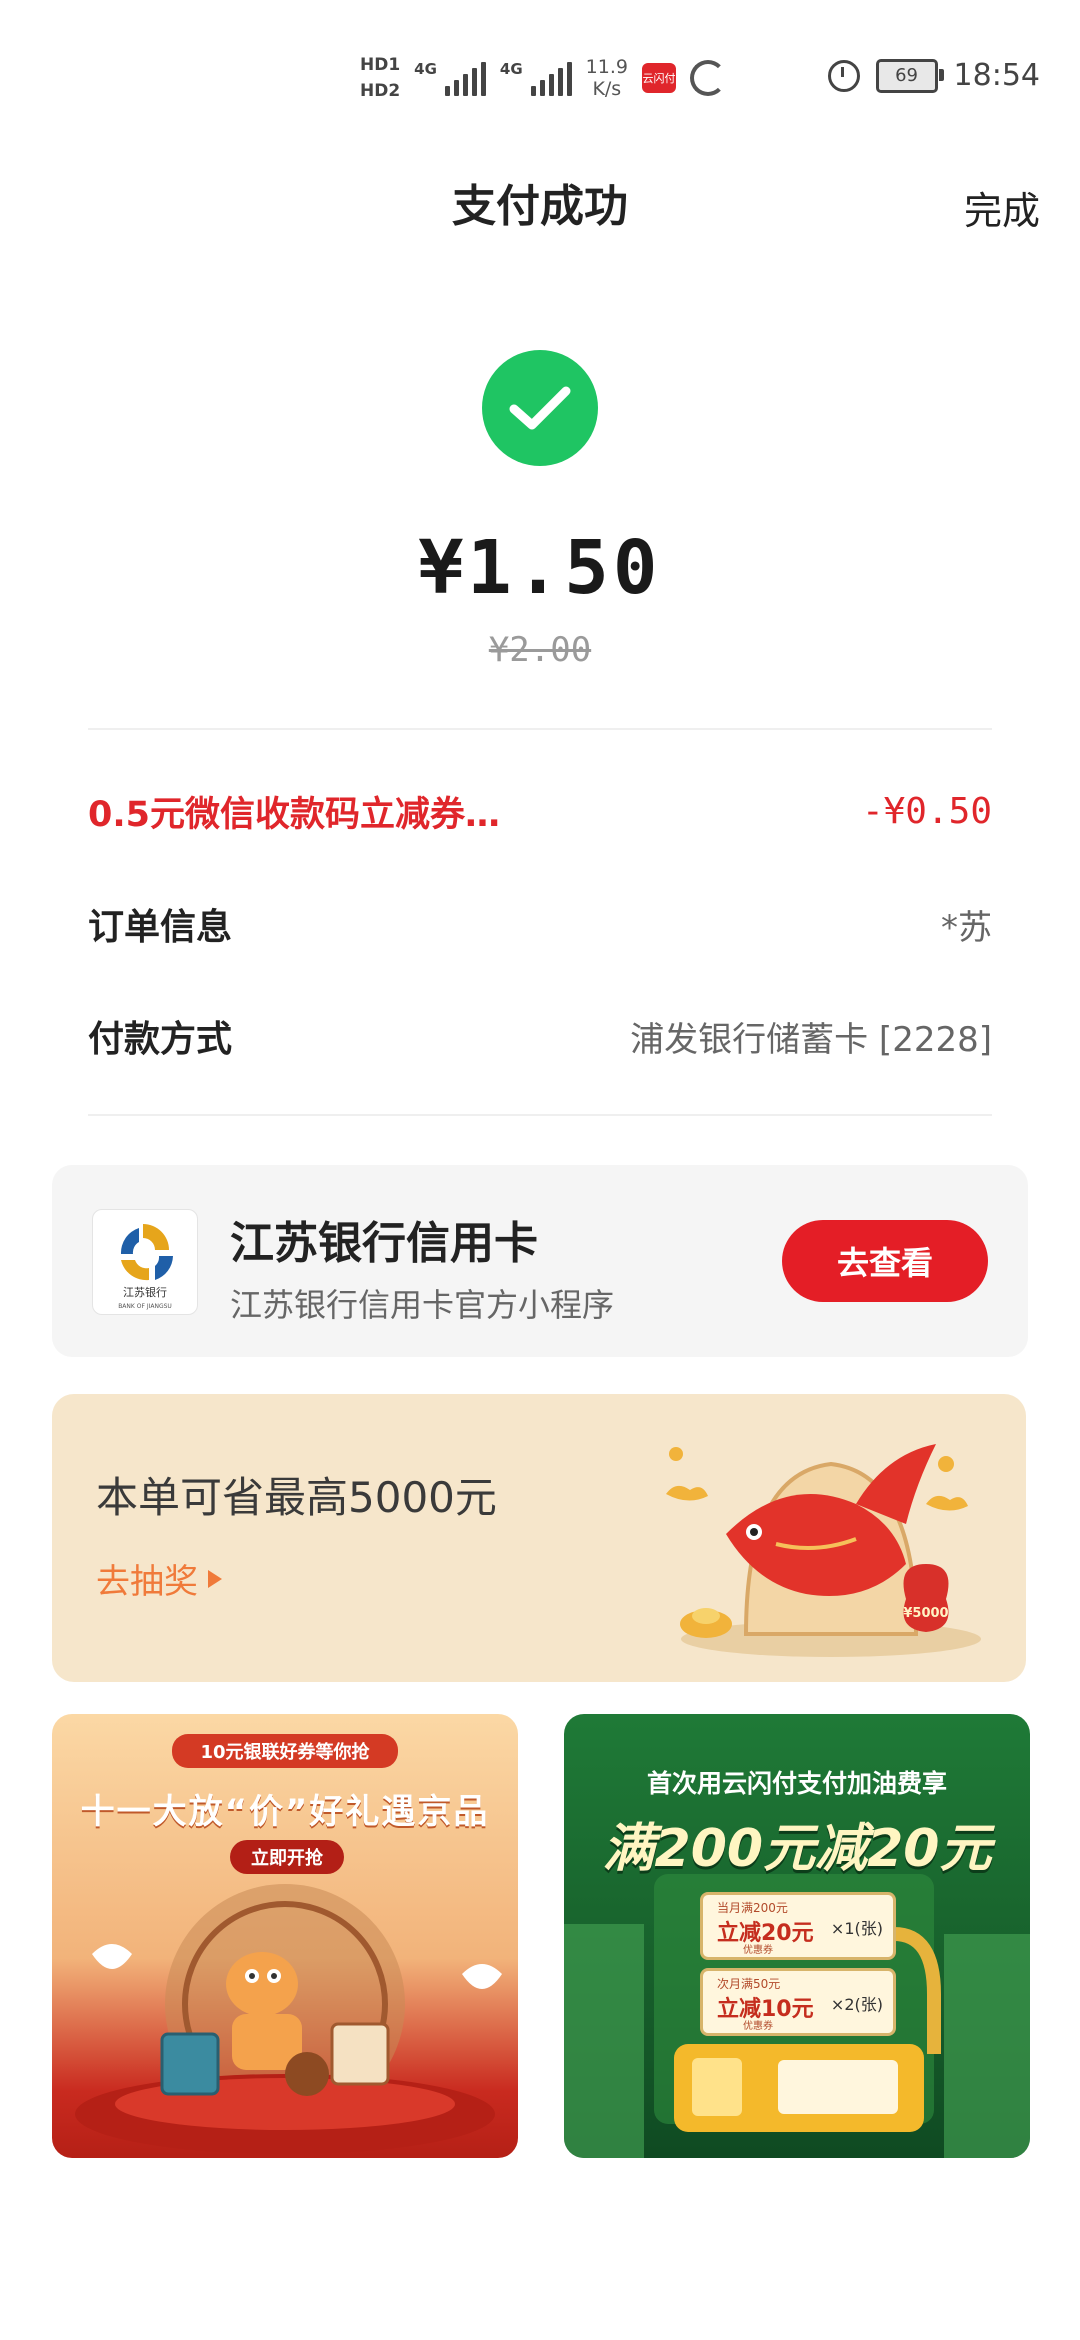  What do you see at coordinates (658, 78) in the screenshot?
I see `app-notification-icon: 云闪付` at bounding box center [658, 78].